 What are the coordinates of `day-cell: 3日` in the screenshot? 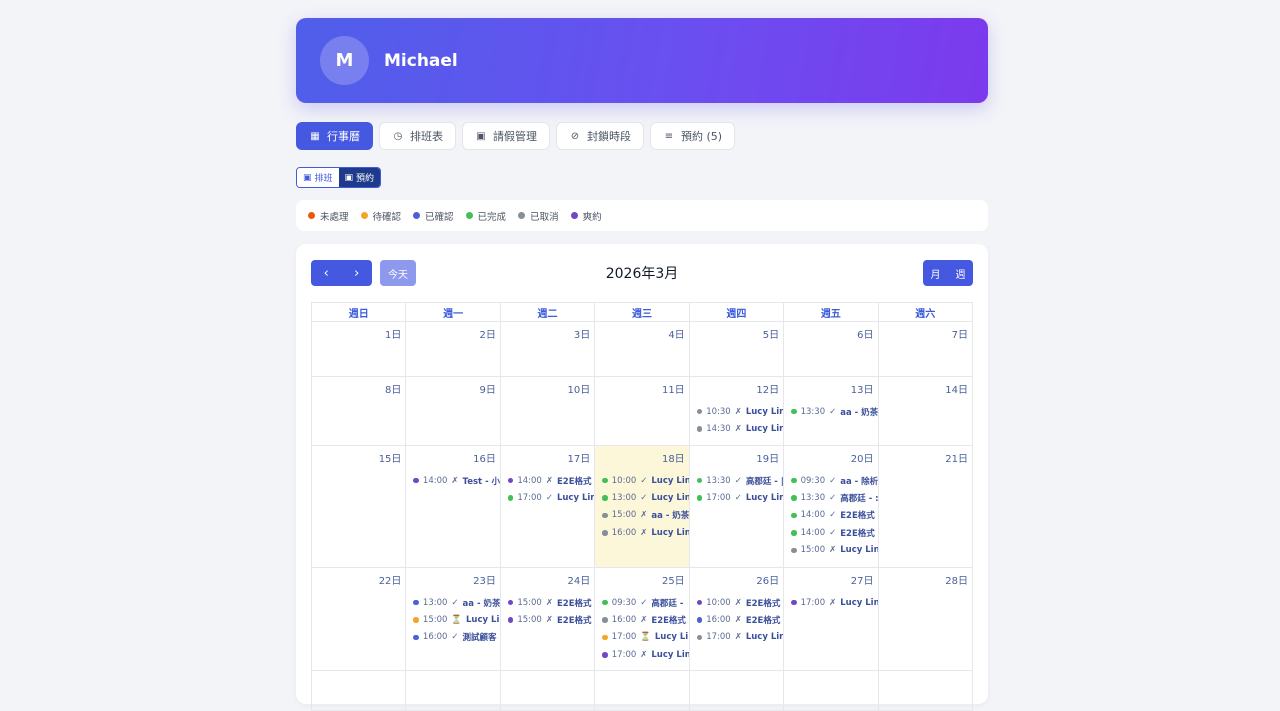 It's located at (548, 349).